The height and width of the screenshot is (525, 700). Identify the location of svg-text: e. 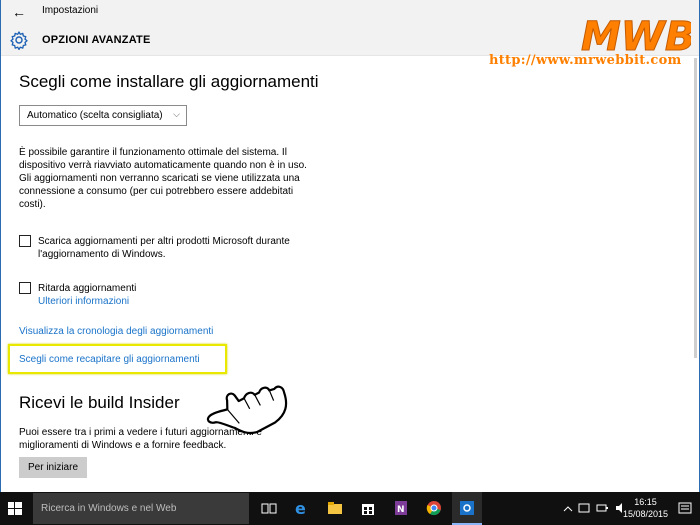
(300, 508).